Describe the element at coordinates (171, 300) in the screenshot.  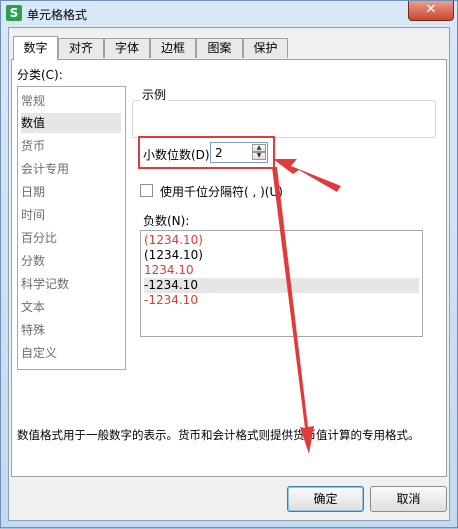
I see `negative-format-item: -1234.10` at that location.